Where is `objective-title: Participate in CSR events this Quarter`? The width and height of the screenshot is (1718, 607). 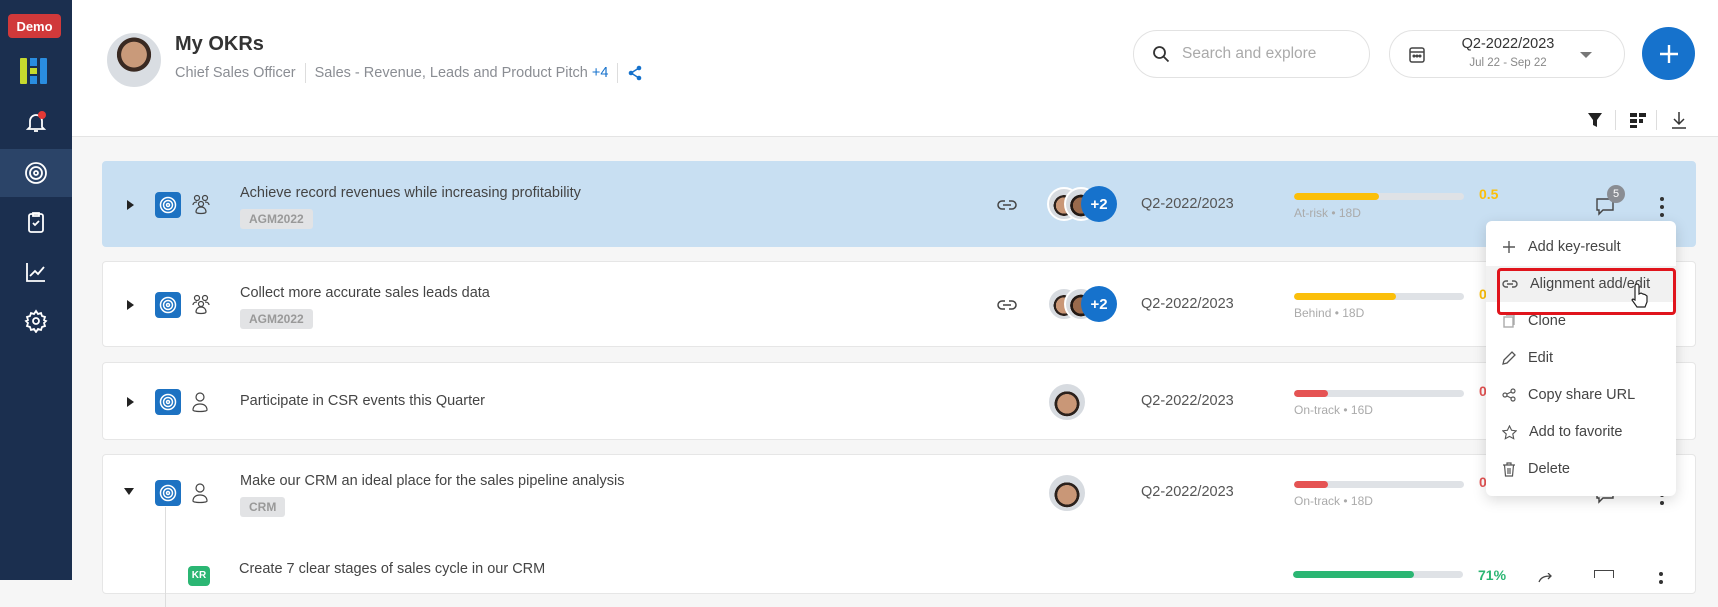
objective-title: Participate in CSR events this Quarter is located at coordinates (362, 401).